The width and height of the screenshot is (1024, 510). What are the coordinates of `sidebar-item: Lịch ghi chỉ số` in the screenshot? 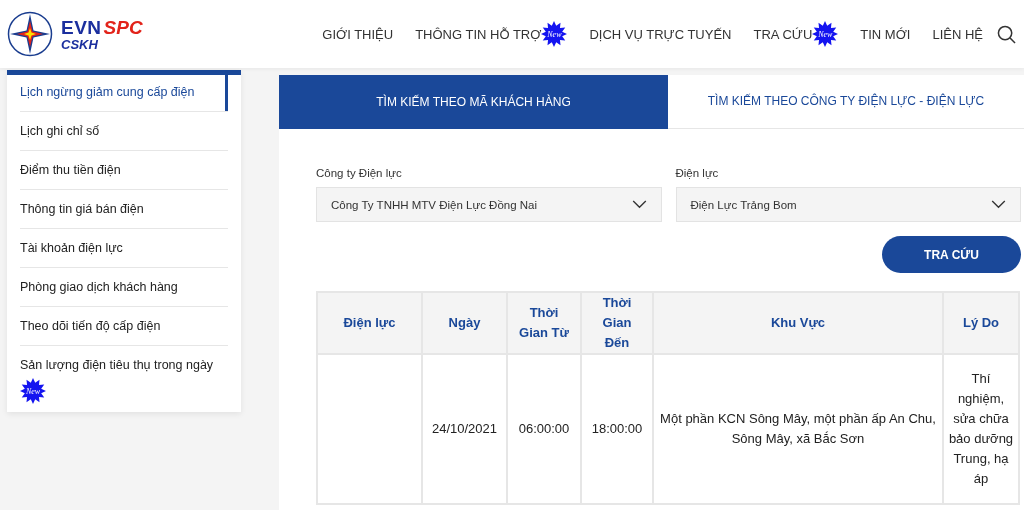 It's located at (124, 131).